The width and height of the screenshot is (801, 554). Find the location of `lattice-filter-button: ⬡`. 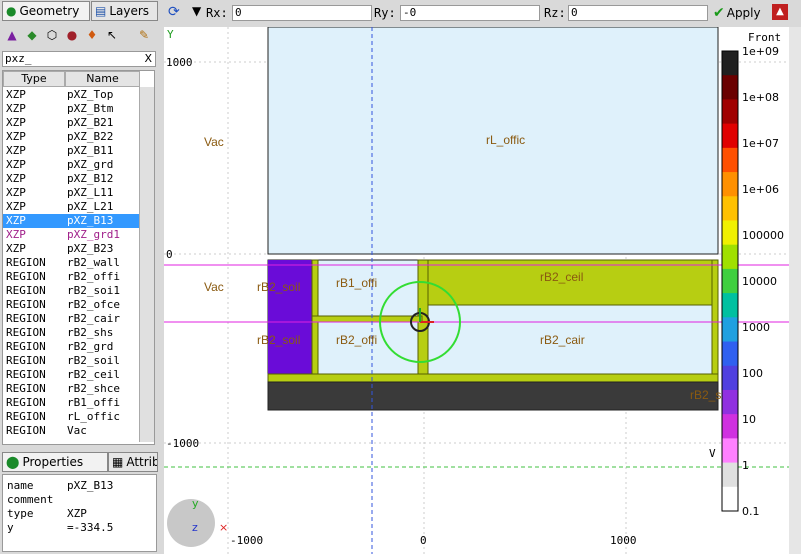

lattice-filter-button: ⬡ is located at coordinates (52, 35).